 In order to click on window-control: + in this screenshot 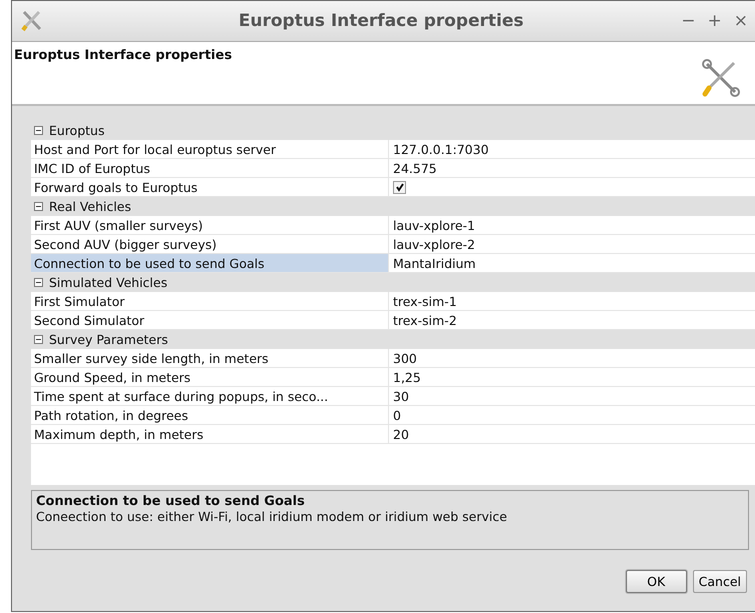, I will do `click(714, 21)`.